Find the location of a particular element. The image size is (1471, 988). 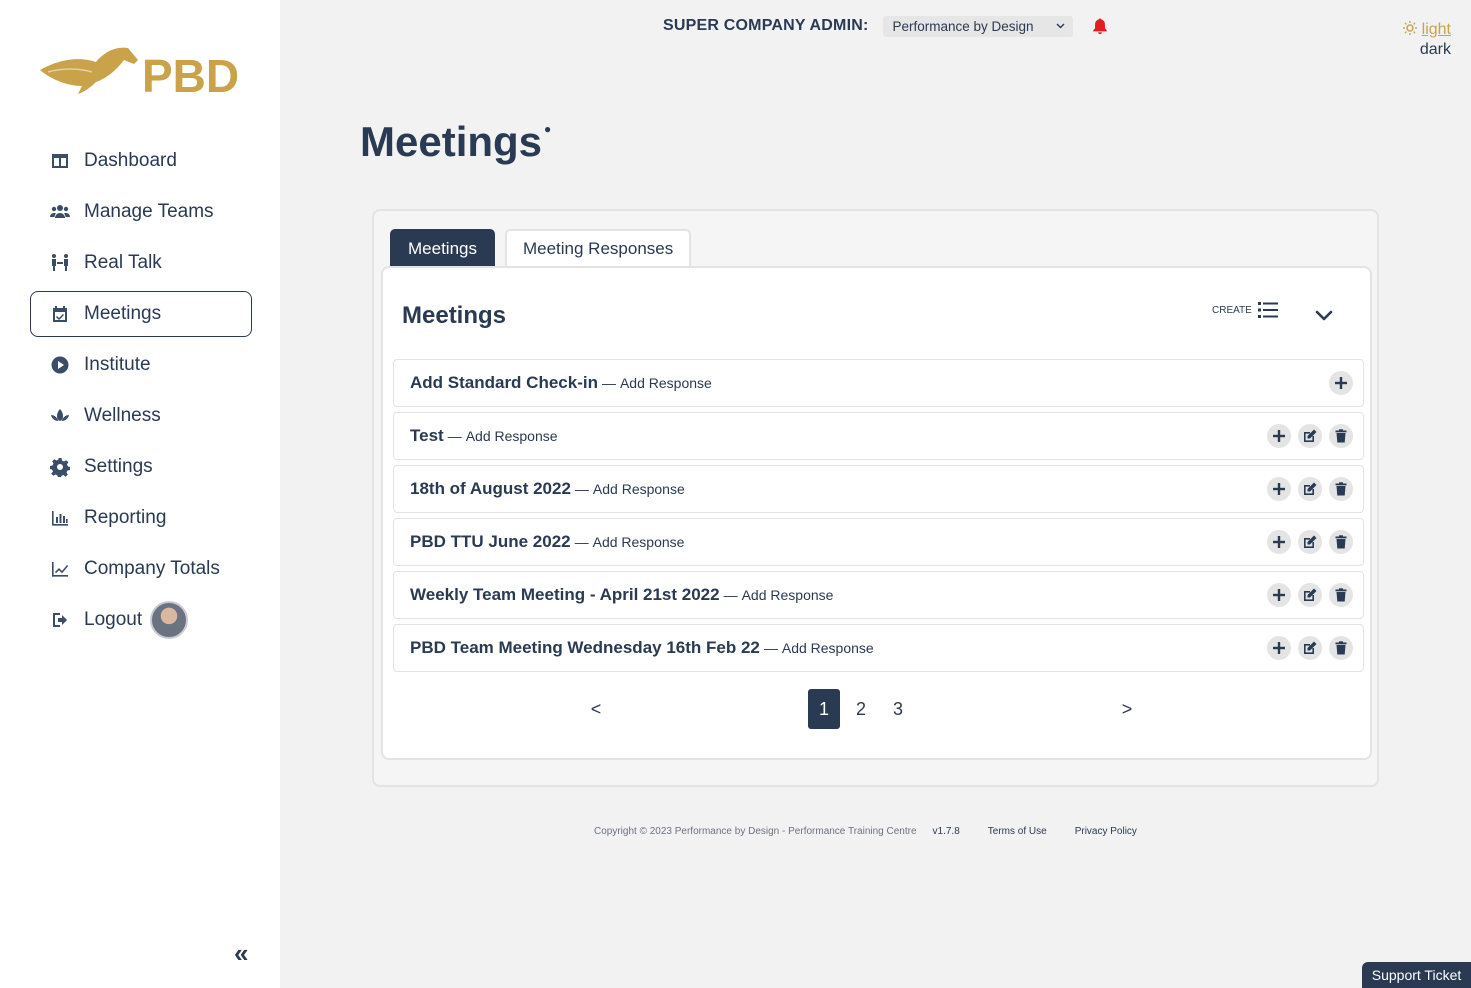

sun-icon is located at coordinates (1410, 28).